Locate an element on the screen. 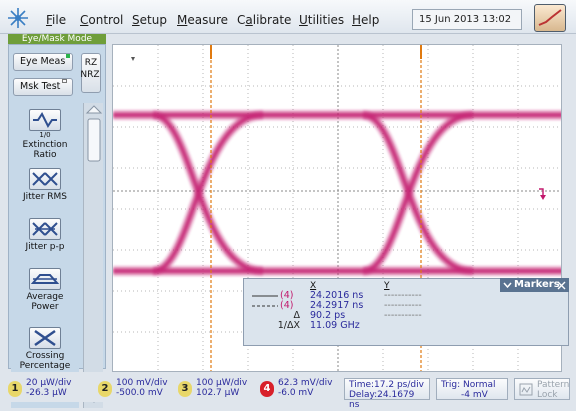 The image size is (576, 411). pattern-lock-button: Pattern Lock is located at coordinates (542, 389).